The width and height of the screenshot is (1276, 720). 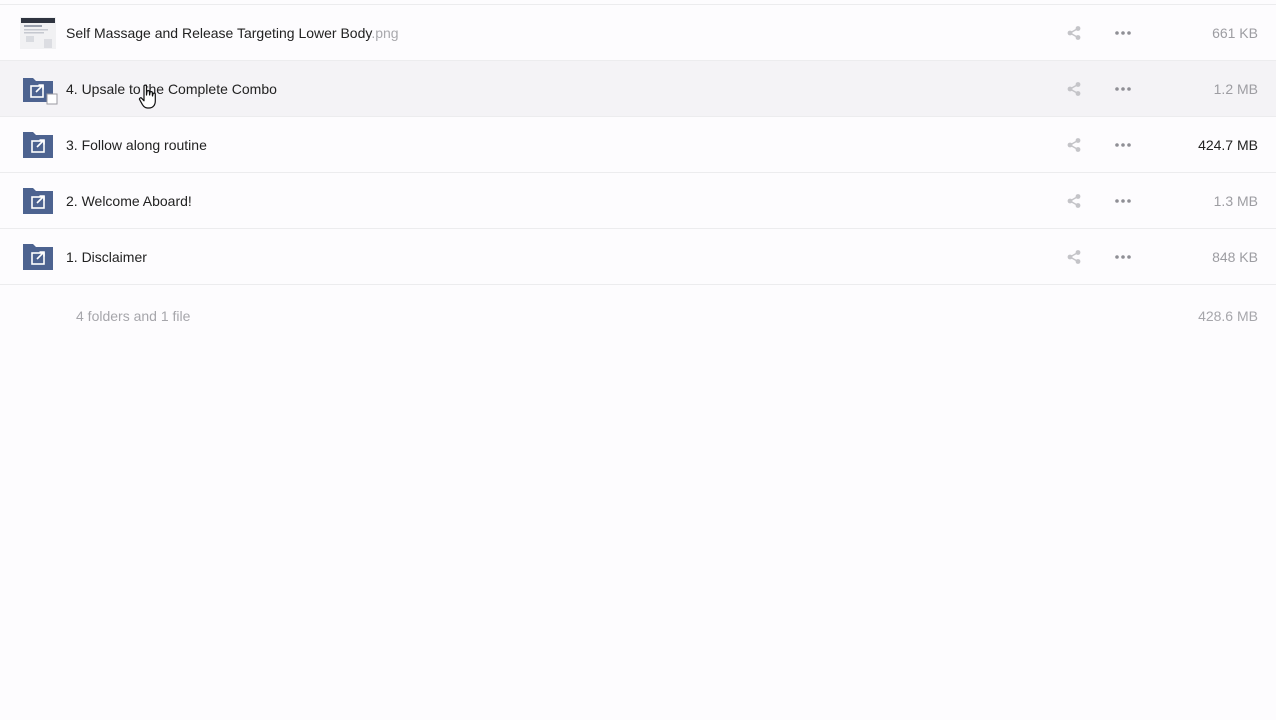 I want to click on folder-row: 3. Follow along routine 424.7 MB, so click(x=638, y=145).